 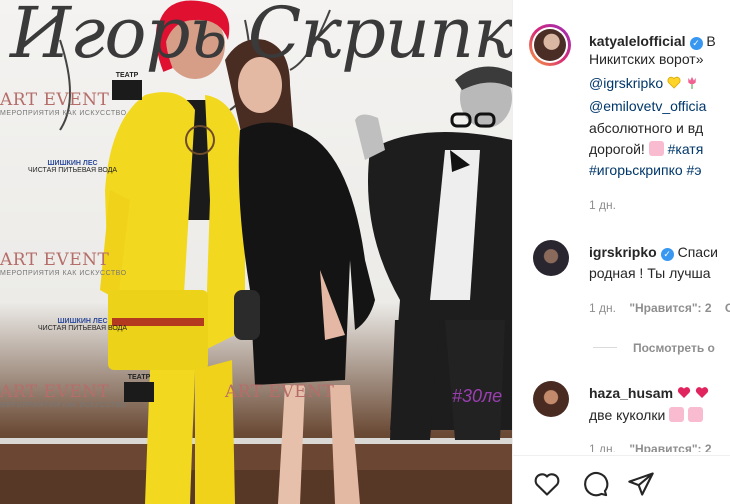 I want to click on view-replies-label: Посмотреть о, so click(x=674, y=348).